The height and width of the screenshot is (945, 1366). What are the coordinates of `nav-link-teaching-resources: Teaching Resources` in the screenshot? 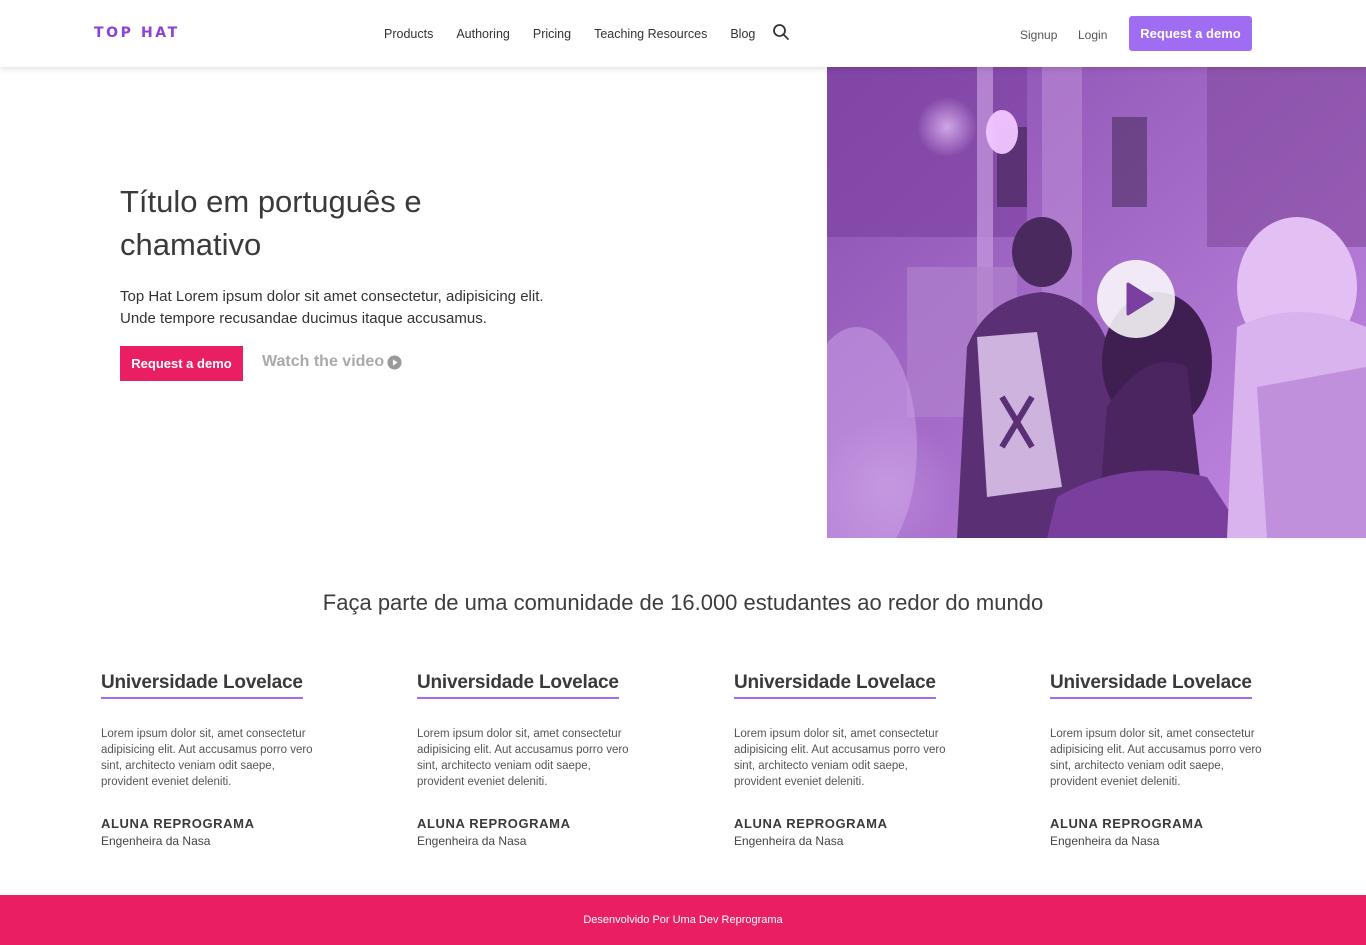 It's located at (650, 34).